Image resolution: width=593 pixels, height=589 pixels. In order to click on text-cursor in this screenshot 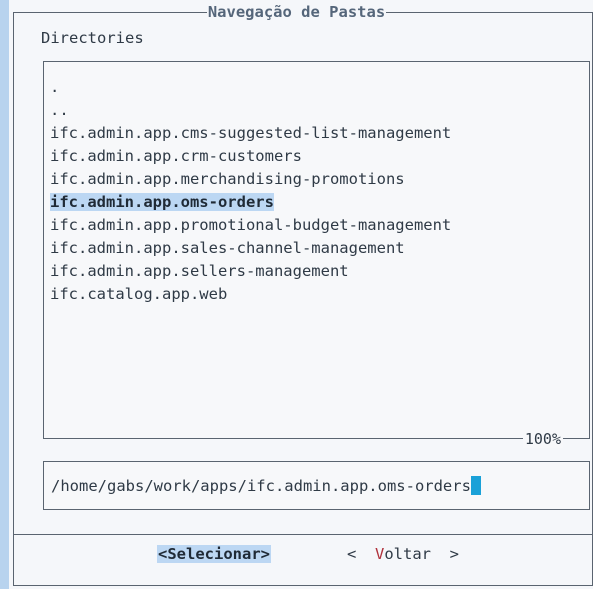, I will do `click(475, 485)`.